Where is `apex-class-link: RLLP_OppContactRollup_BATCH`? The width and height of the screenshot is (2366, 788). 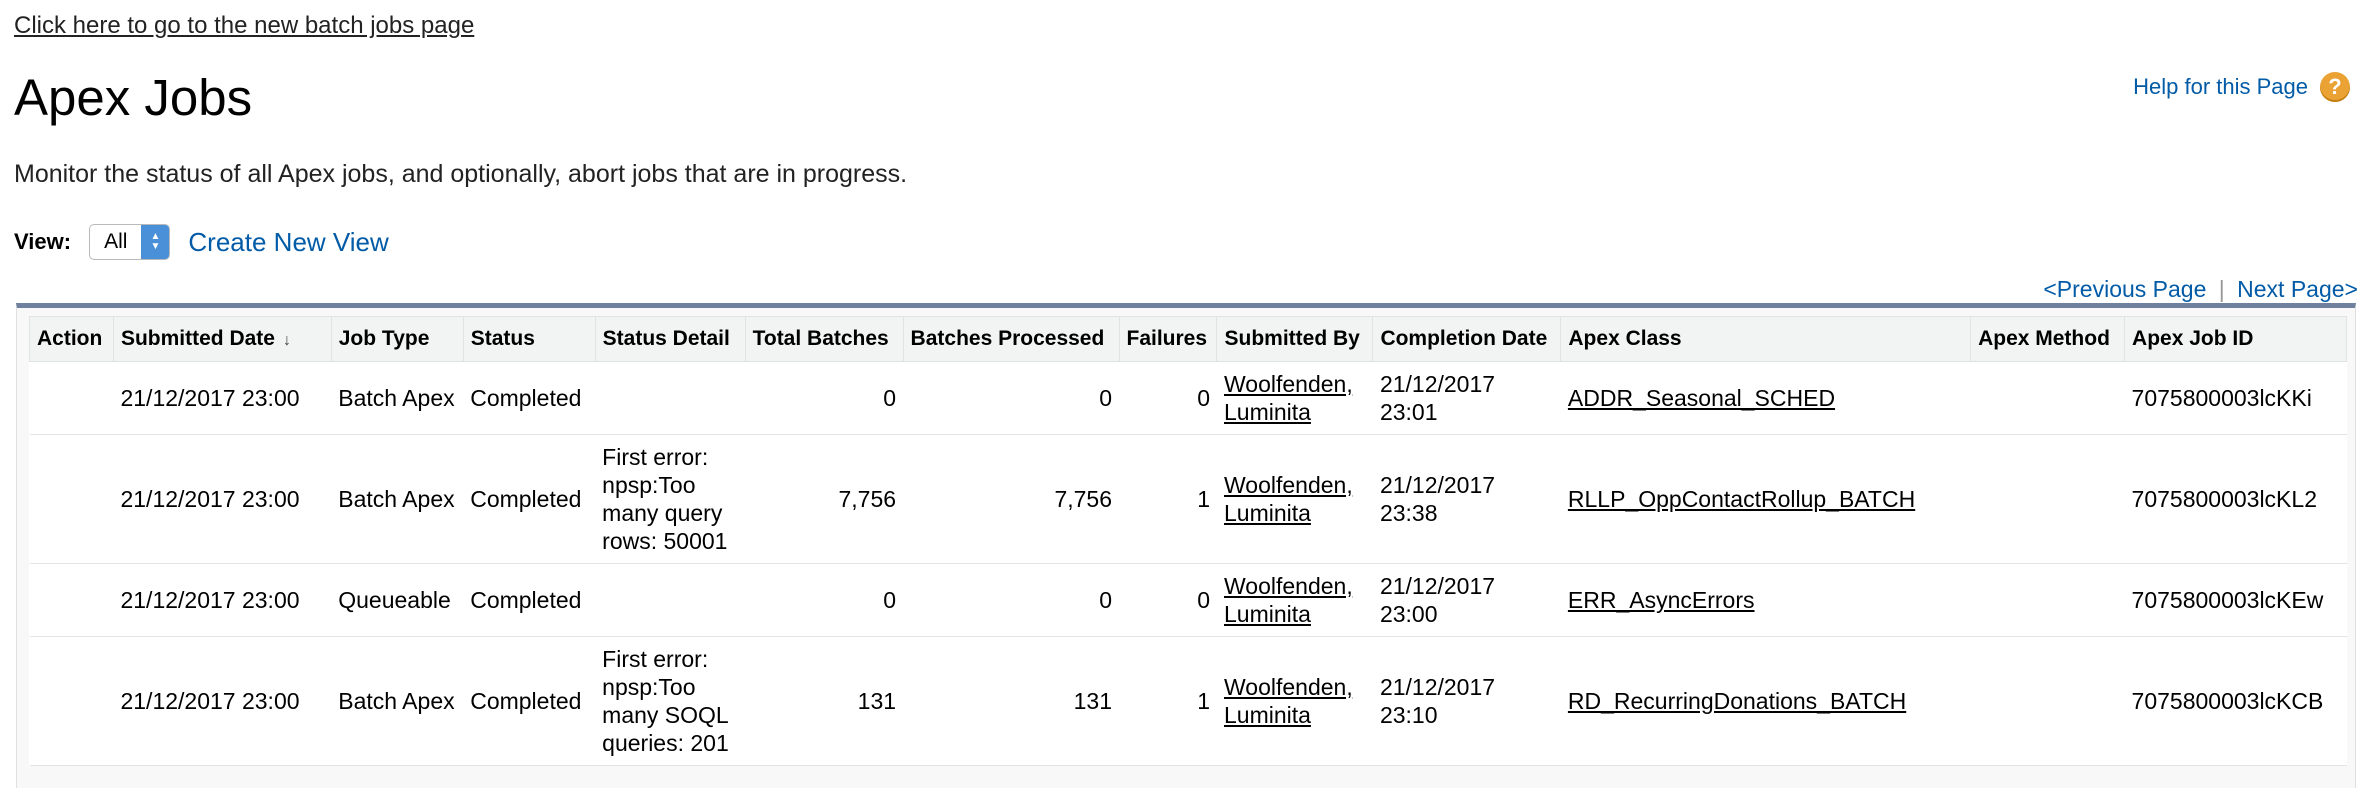
apex-class-link: RLLP_OppContactRollup_BATCH is located at coordinates (1741, 499).